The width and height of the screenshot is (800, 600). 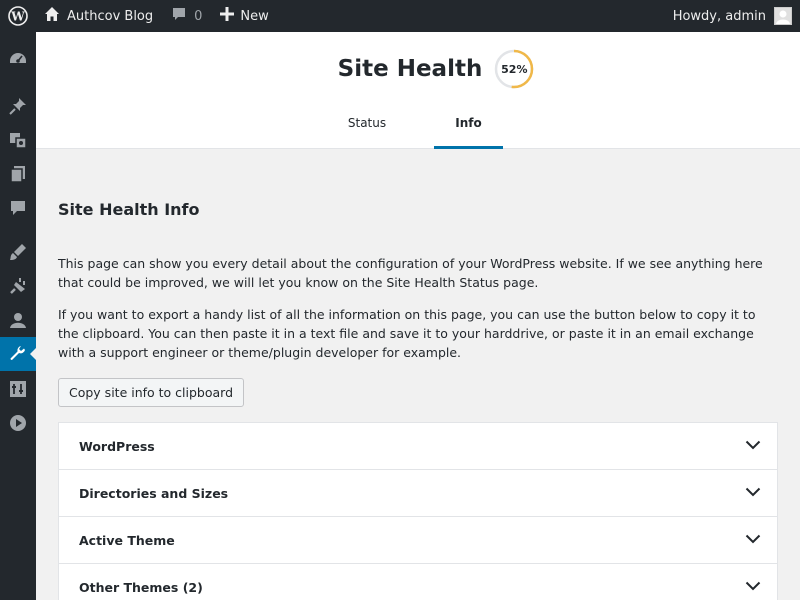 I want to click on wordpress-logo-icon: W, so click(x=18, y=16).